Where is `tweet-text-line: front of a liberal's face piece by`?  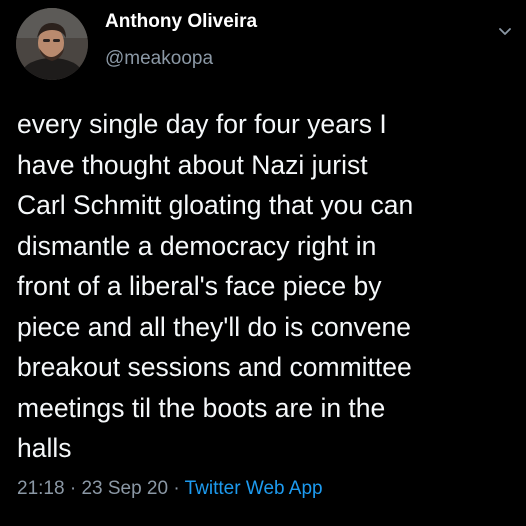 tweet-text-line: front of a liberal's face piece by is located at coordinates (199, 286).